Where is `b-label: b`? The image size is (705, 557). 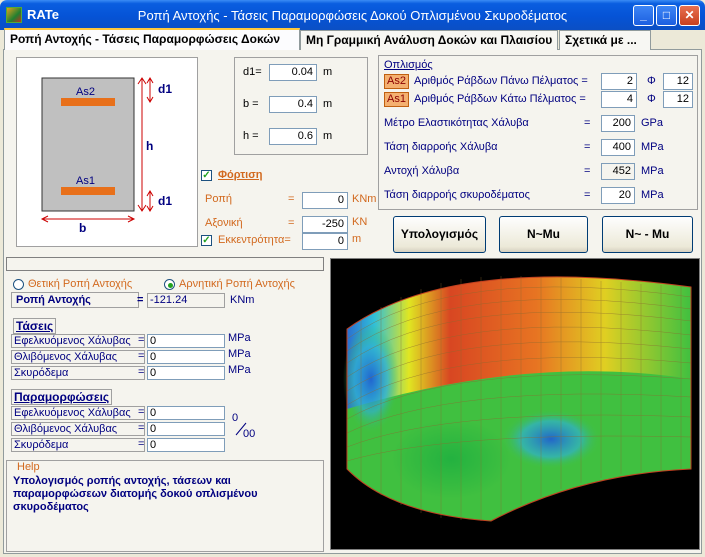 b-label: b is located at coordinates (83, 228).